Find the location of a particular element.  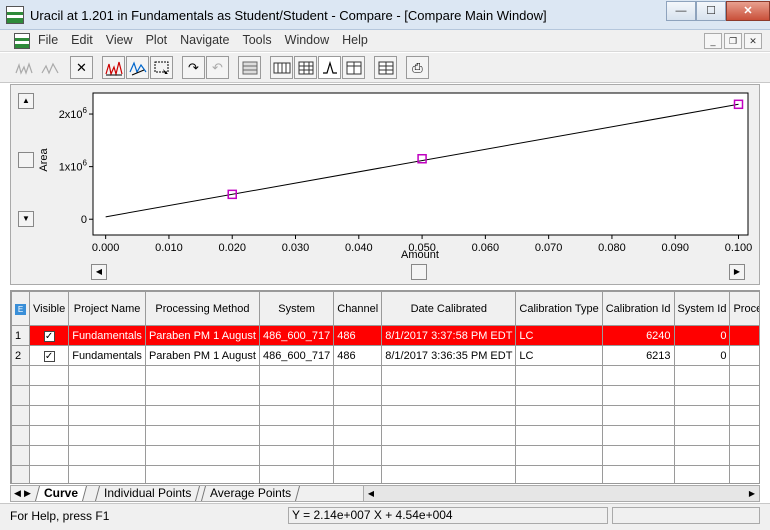

column-header-project-name: Project Name is located at coordinates (107, 308).